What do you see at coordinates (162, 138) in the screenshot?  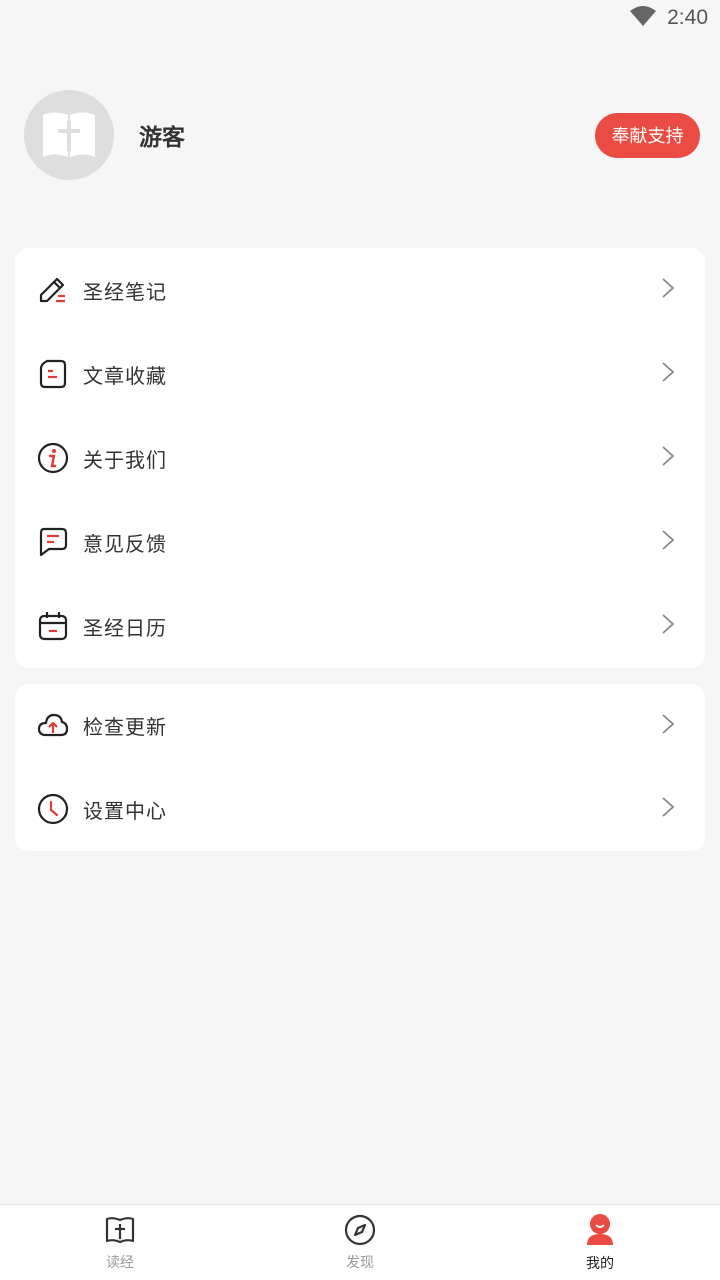 I see `username: 游客` at bounding box center [162, 138].